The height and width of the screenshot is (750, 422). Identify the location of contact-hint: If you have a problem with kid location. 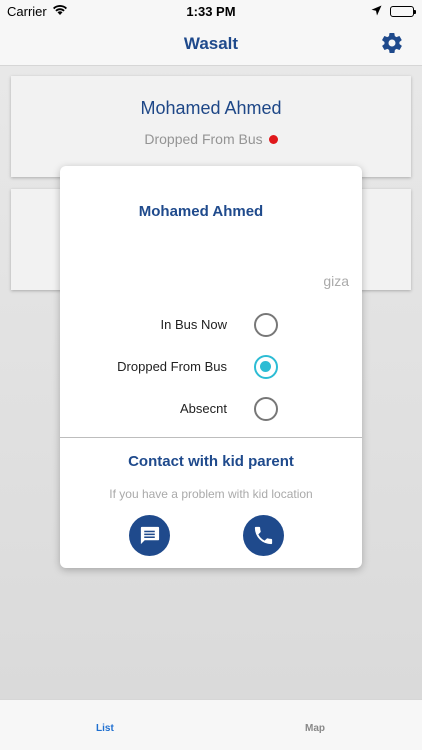
(211, 494).